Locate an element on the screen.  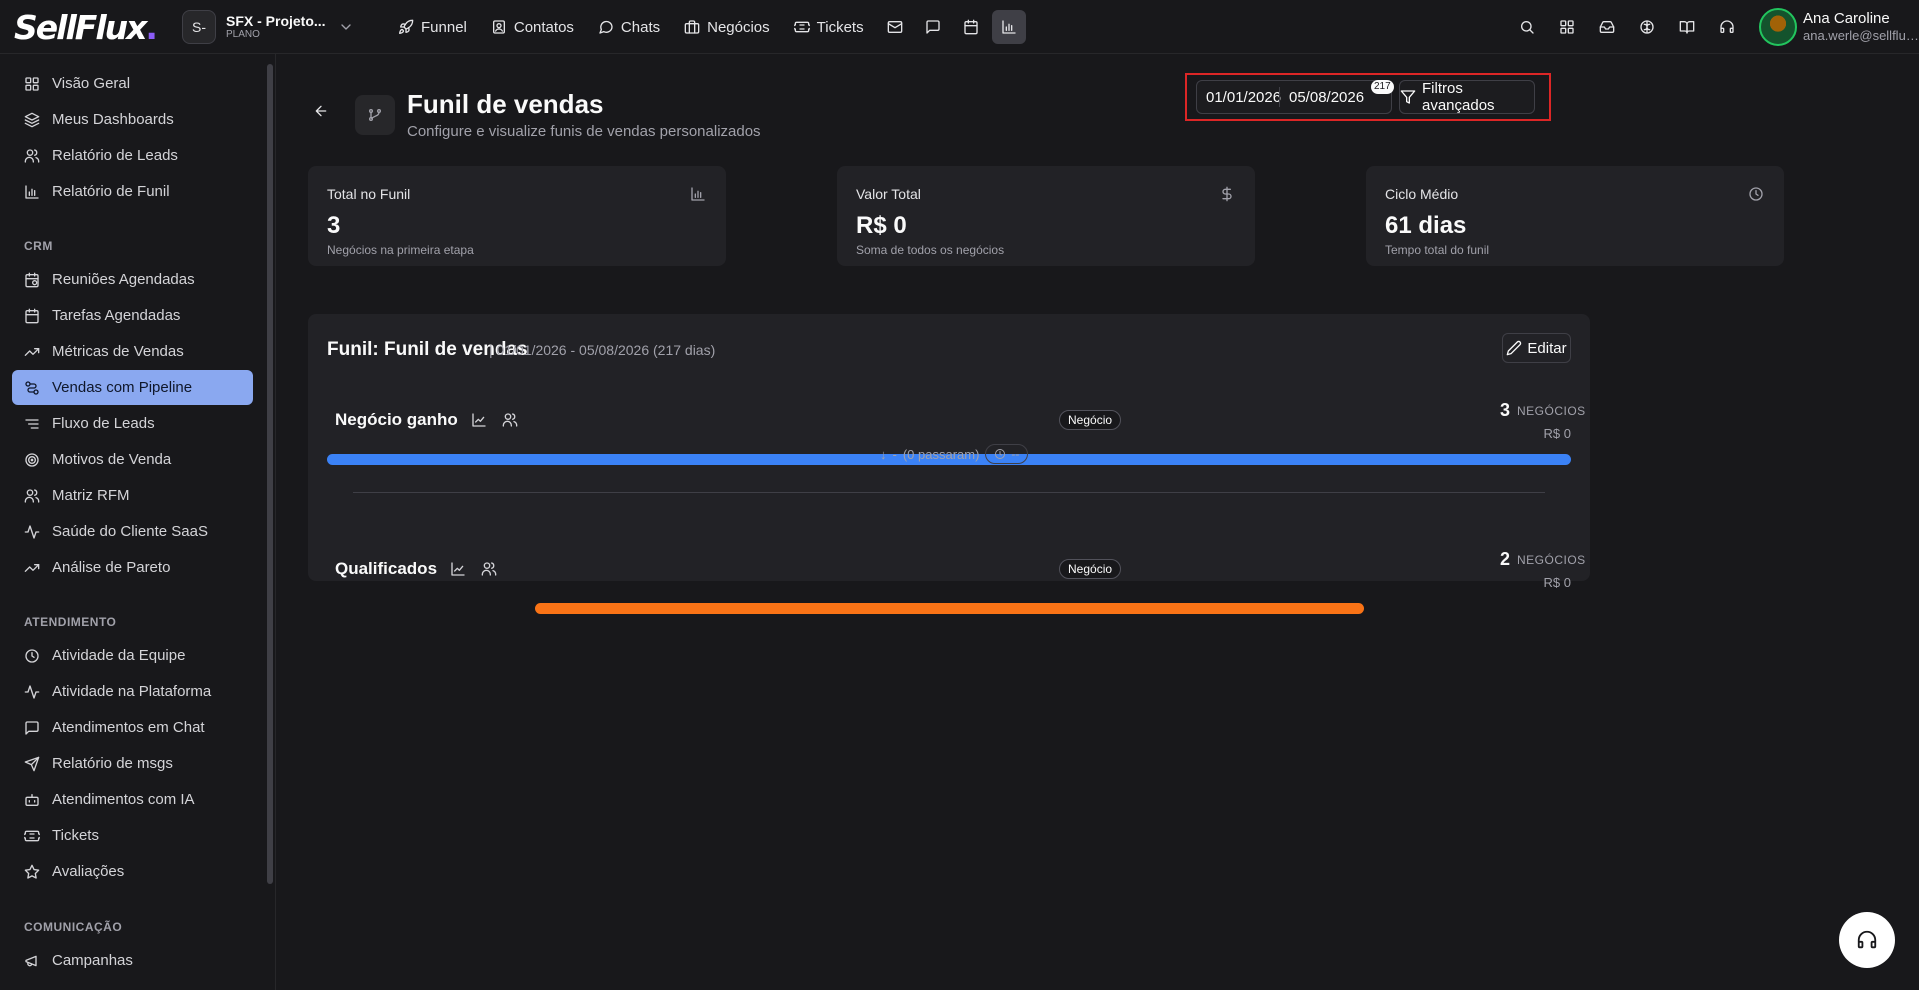
stage-type-badge: Negócio is located at coordinates (1090, 420).